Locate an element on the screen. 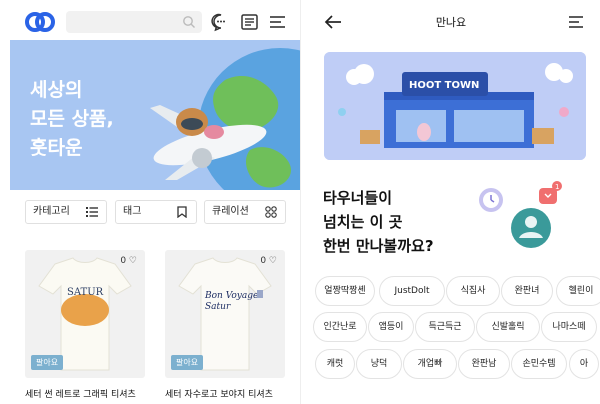 The width and height of the screenshot is (600, 404). store-sign: HOOT TOWN is located at coordinates (444, 85).